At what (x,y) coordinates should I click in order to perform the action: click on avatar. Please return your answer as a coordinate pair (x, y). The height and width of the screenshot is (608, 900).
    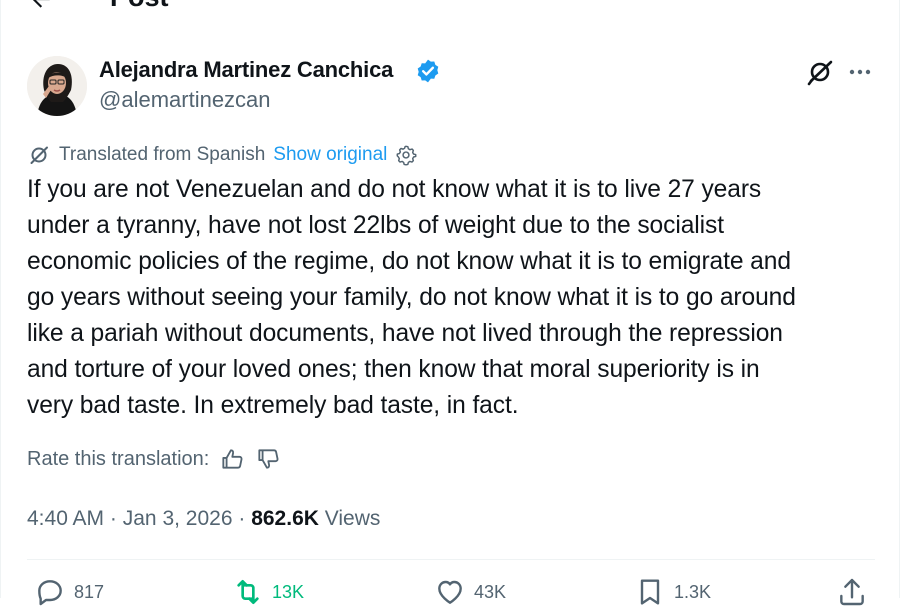
    Looking at the image, I should click on (57, 86).